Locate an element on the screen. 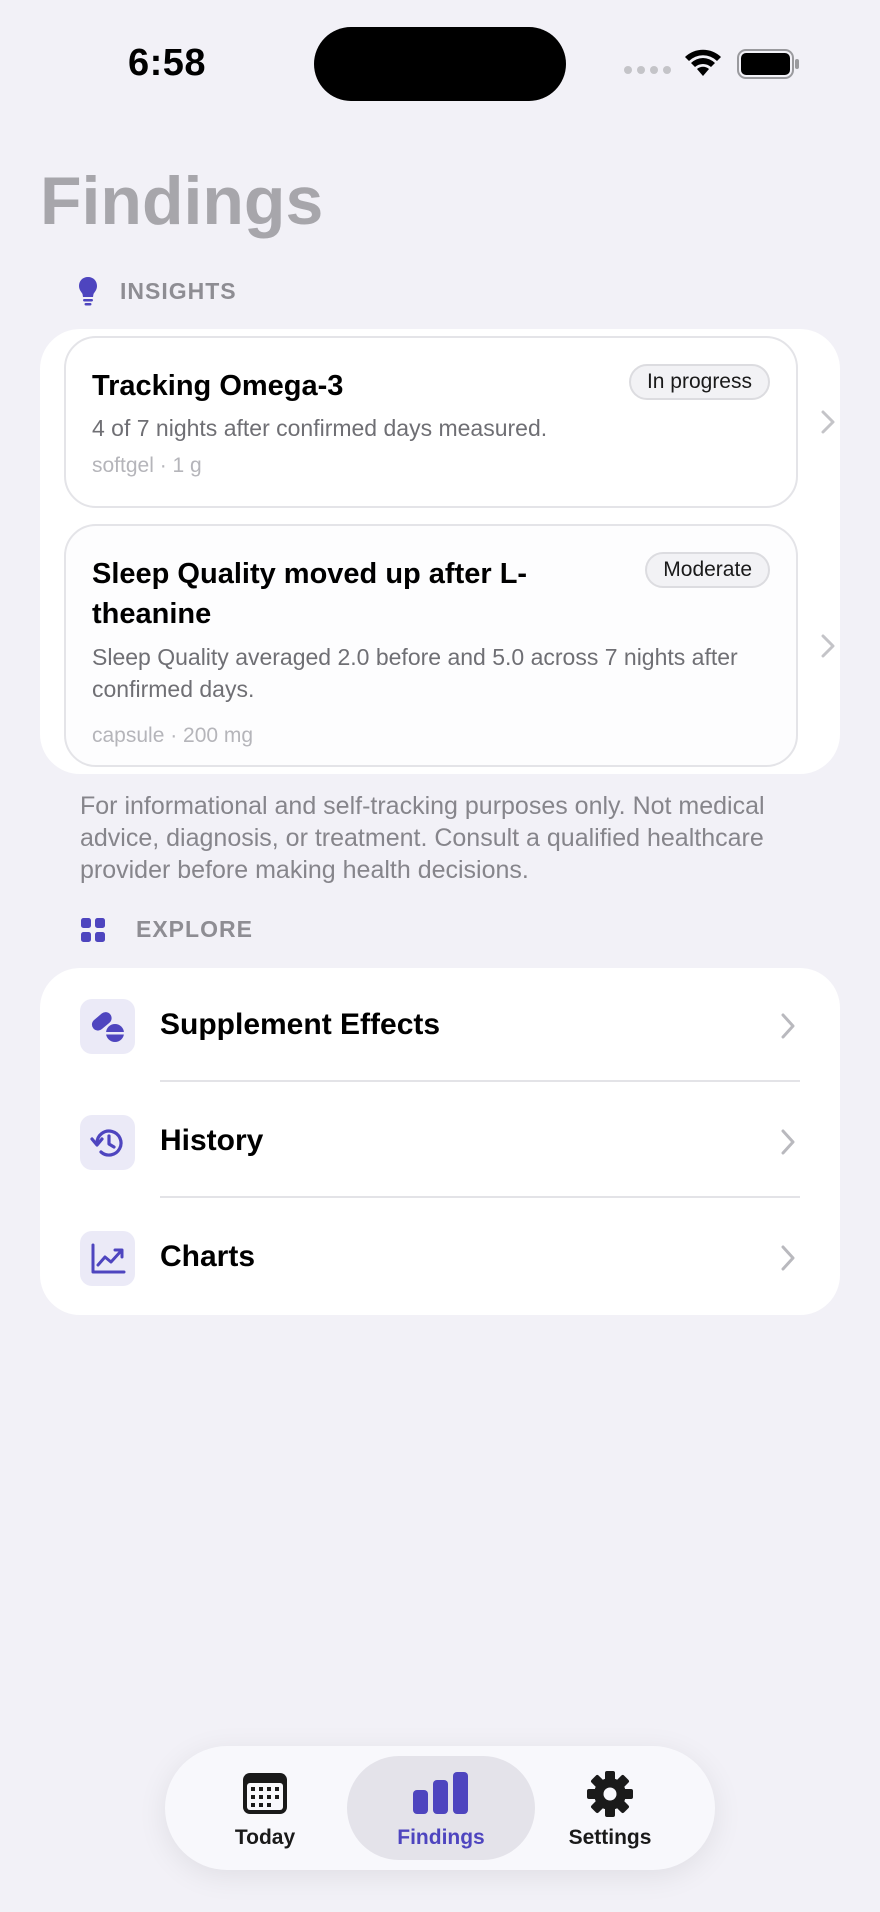 The height and width of the screenshot is (1912, 880). tab-findings: Findings is located at coordinates (441, 1808).